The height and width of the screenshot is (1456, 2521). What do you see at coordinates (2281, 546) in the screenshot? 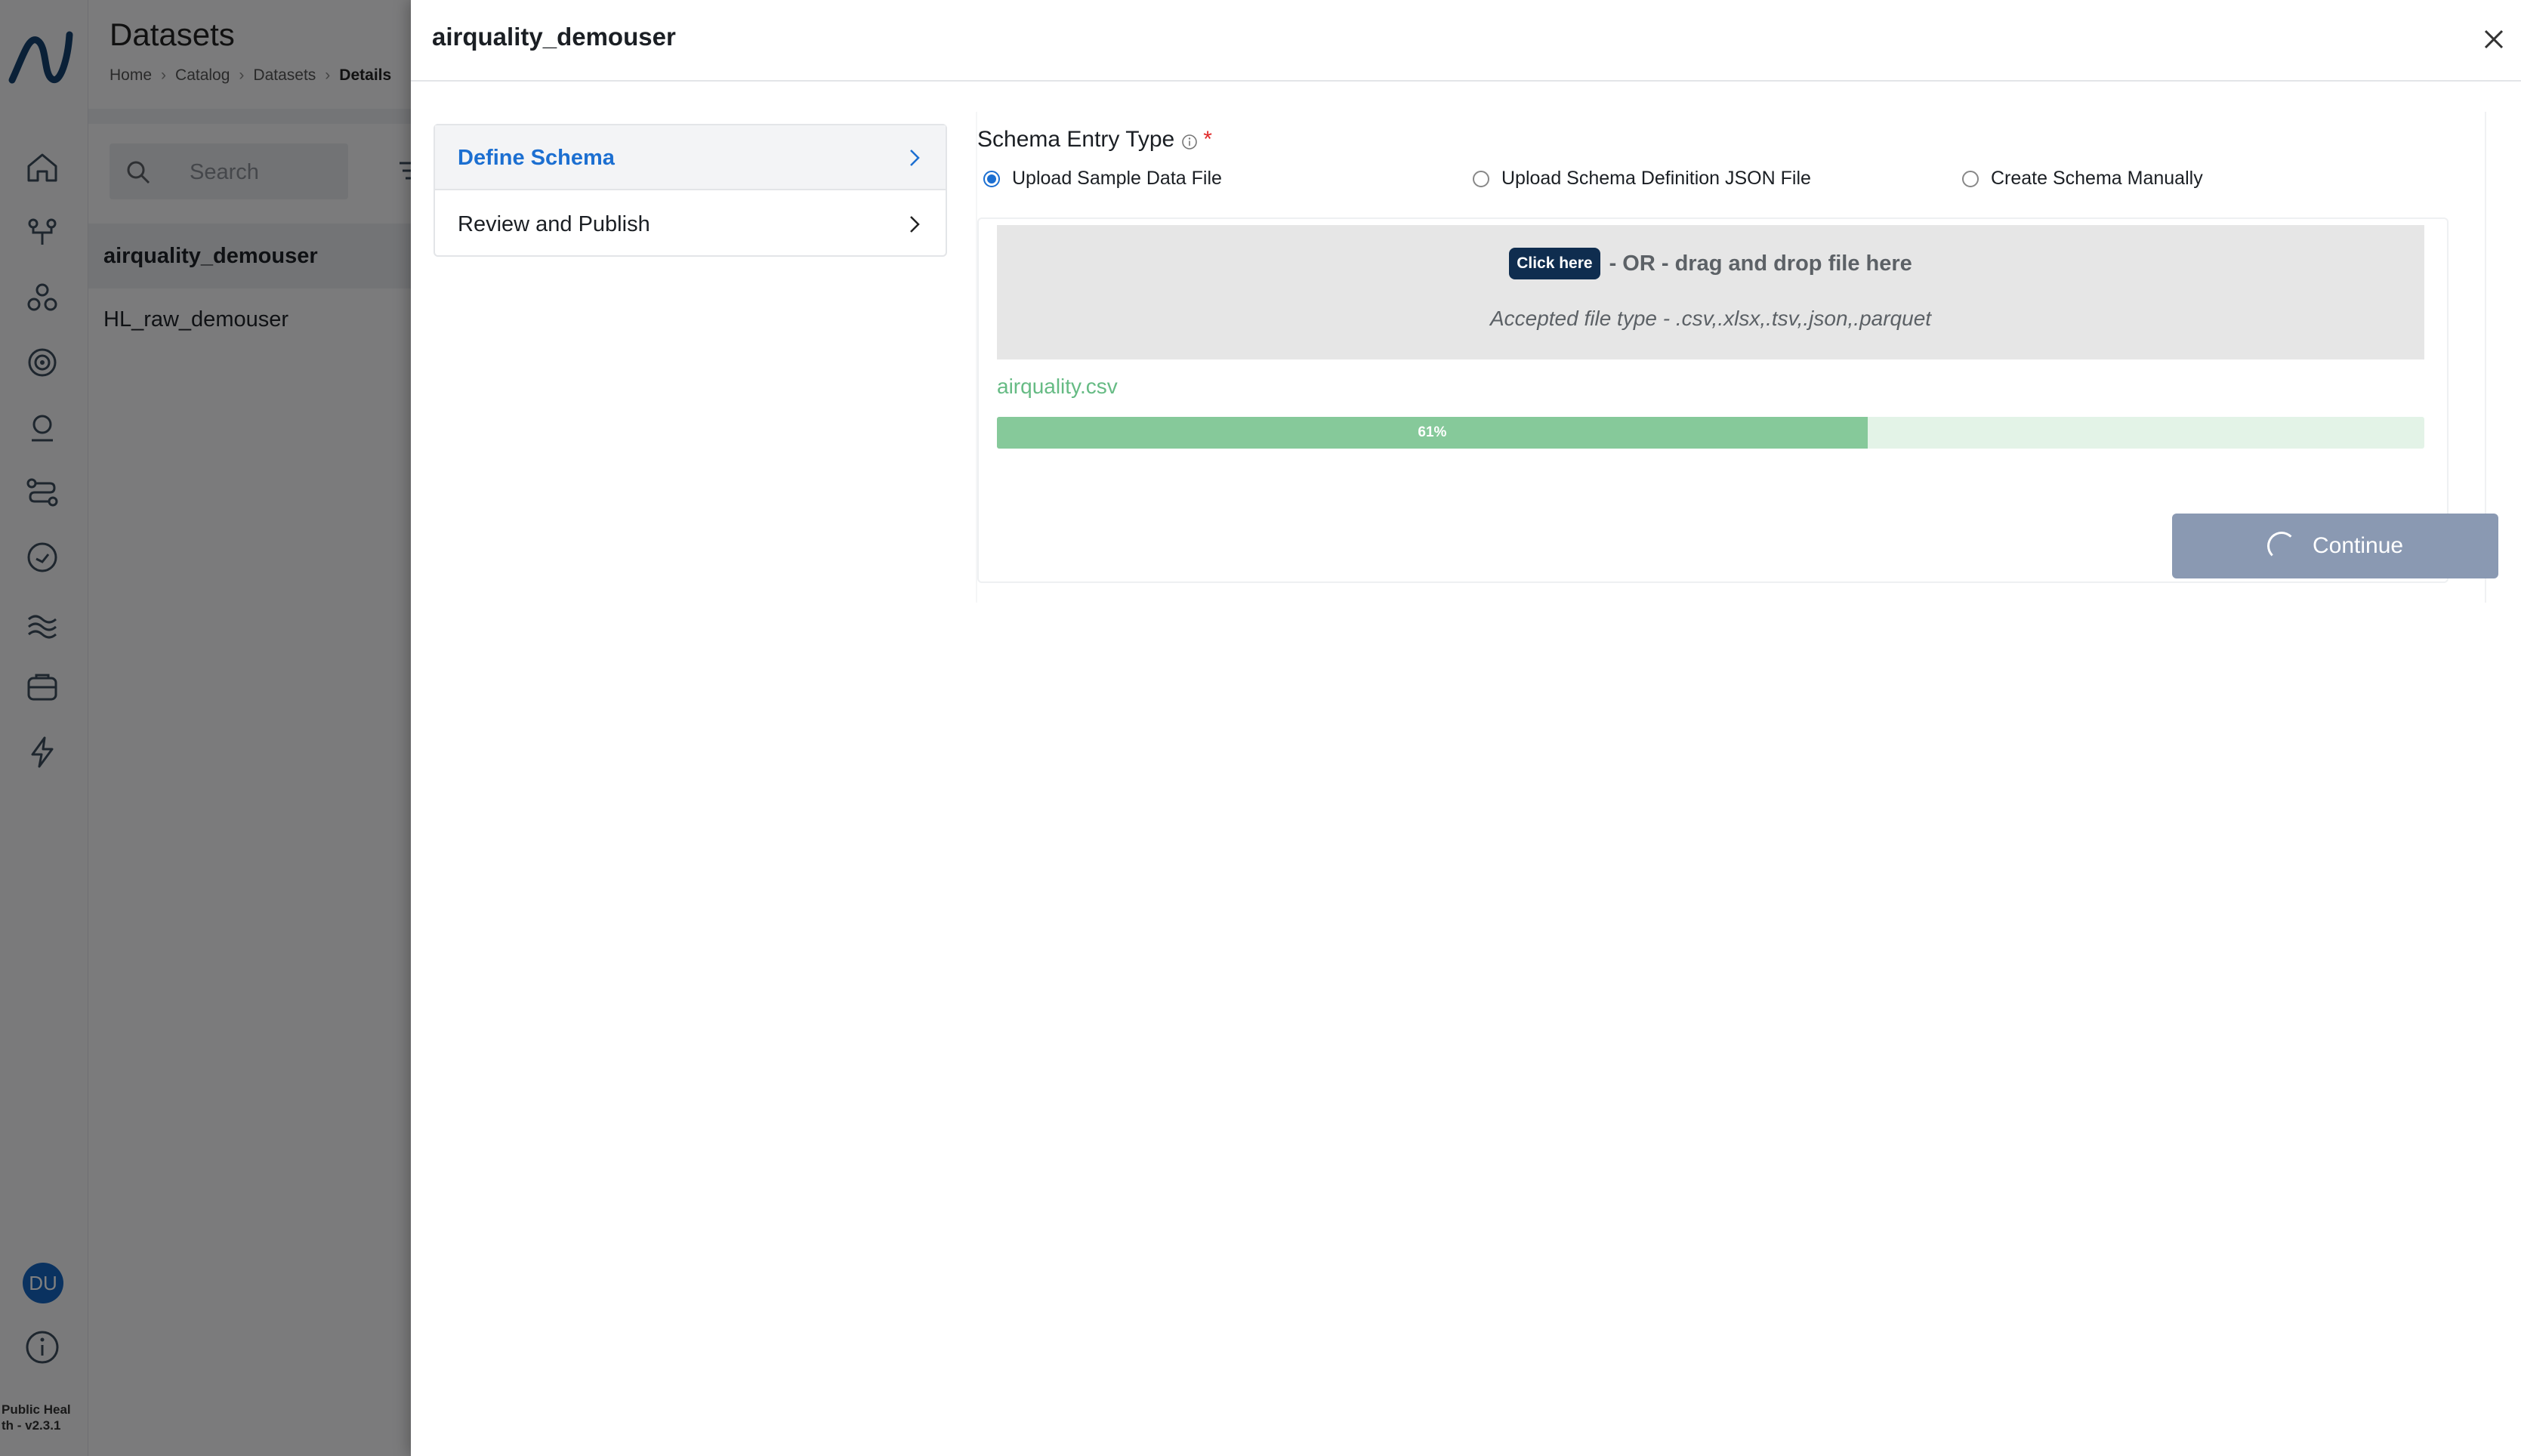
I see `loading-spinner-icon` at bounding box center [2281, 546].